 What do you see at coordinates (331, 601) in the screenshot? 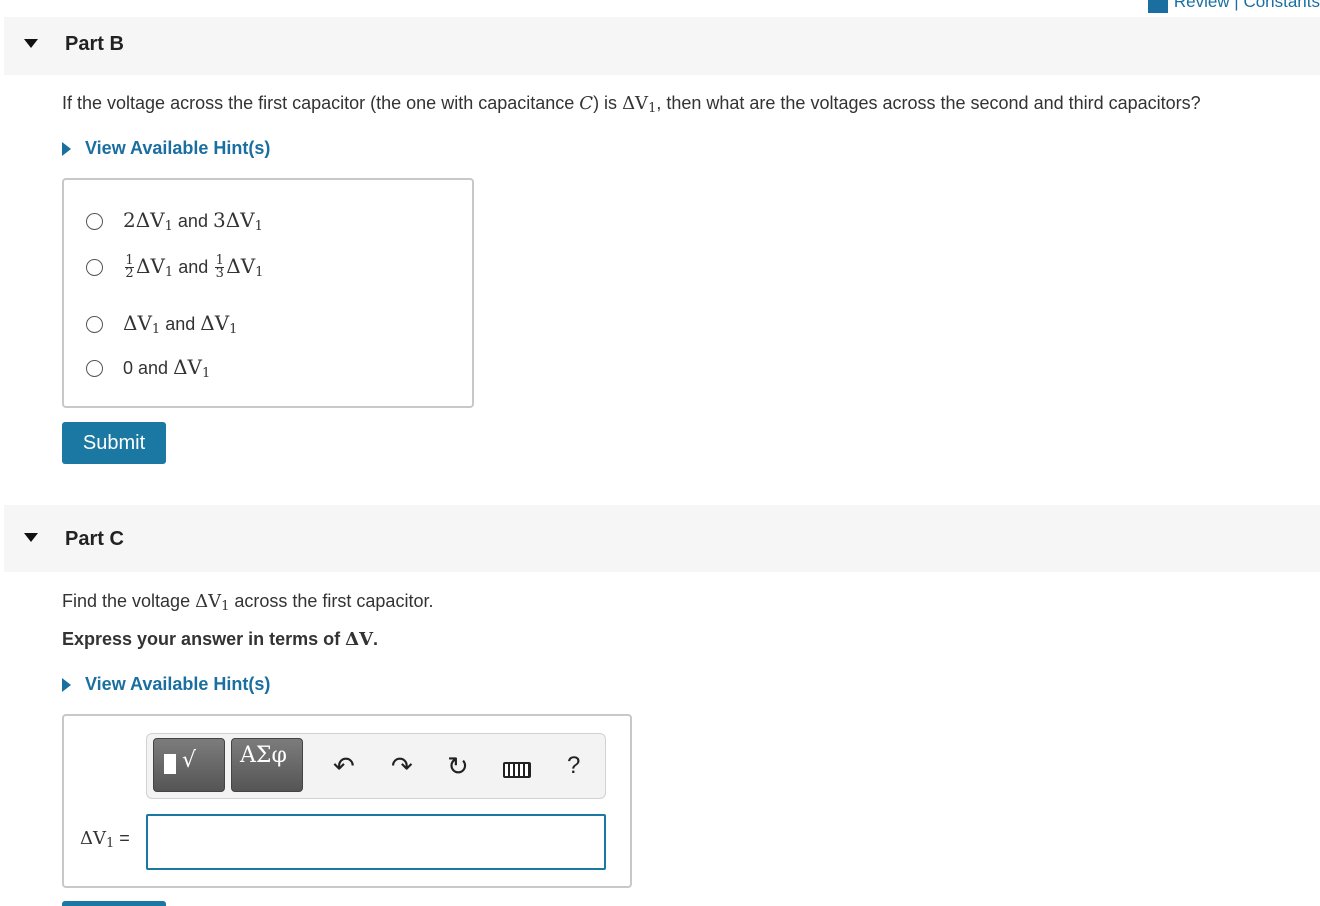
I see `prompt-text-2: across the first capacitor.` at bounding box center [331, 601].